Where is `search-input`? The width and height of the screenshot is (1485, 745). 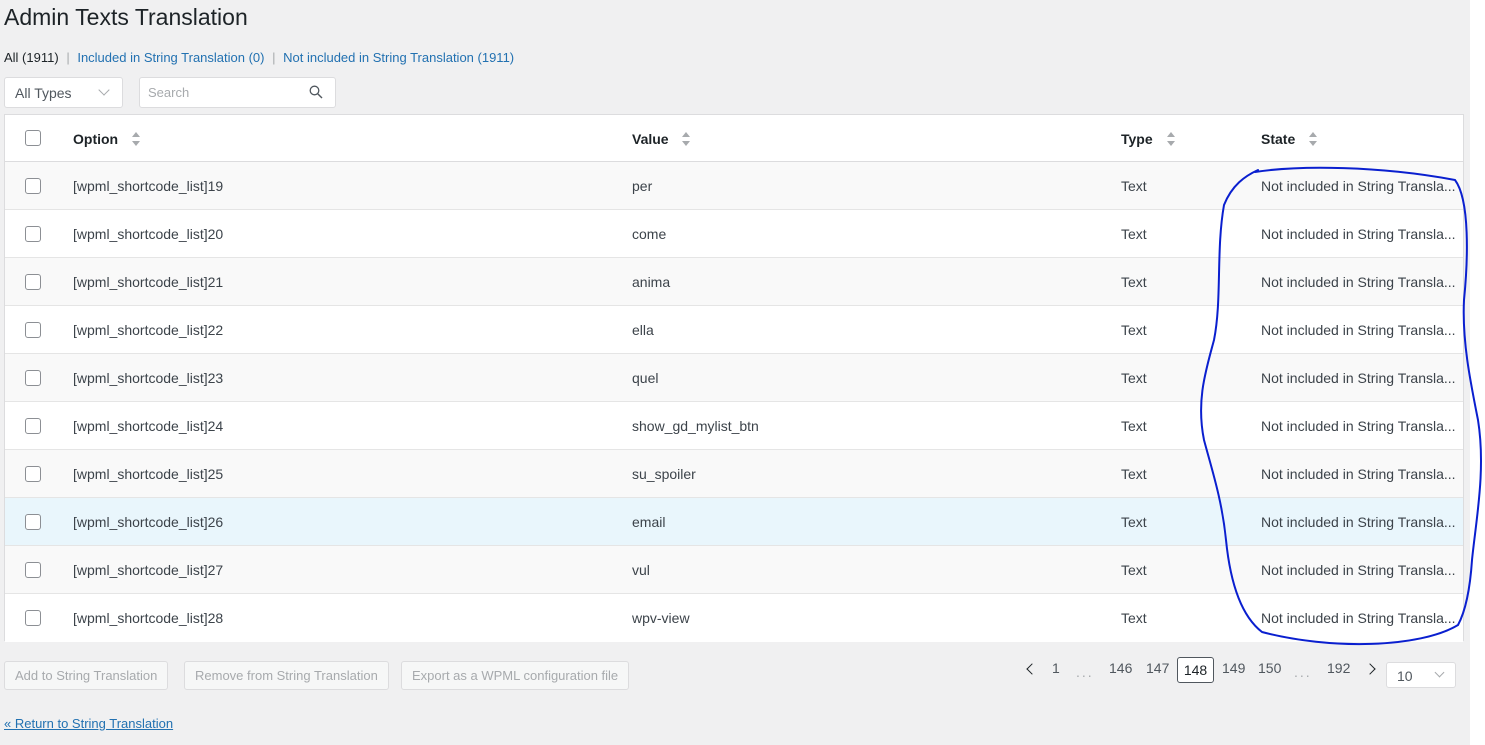
search-input is located at coordinates (220, 92).